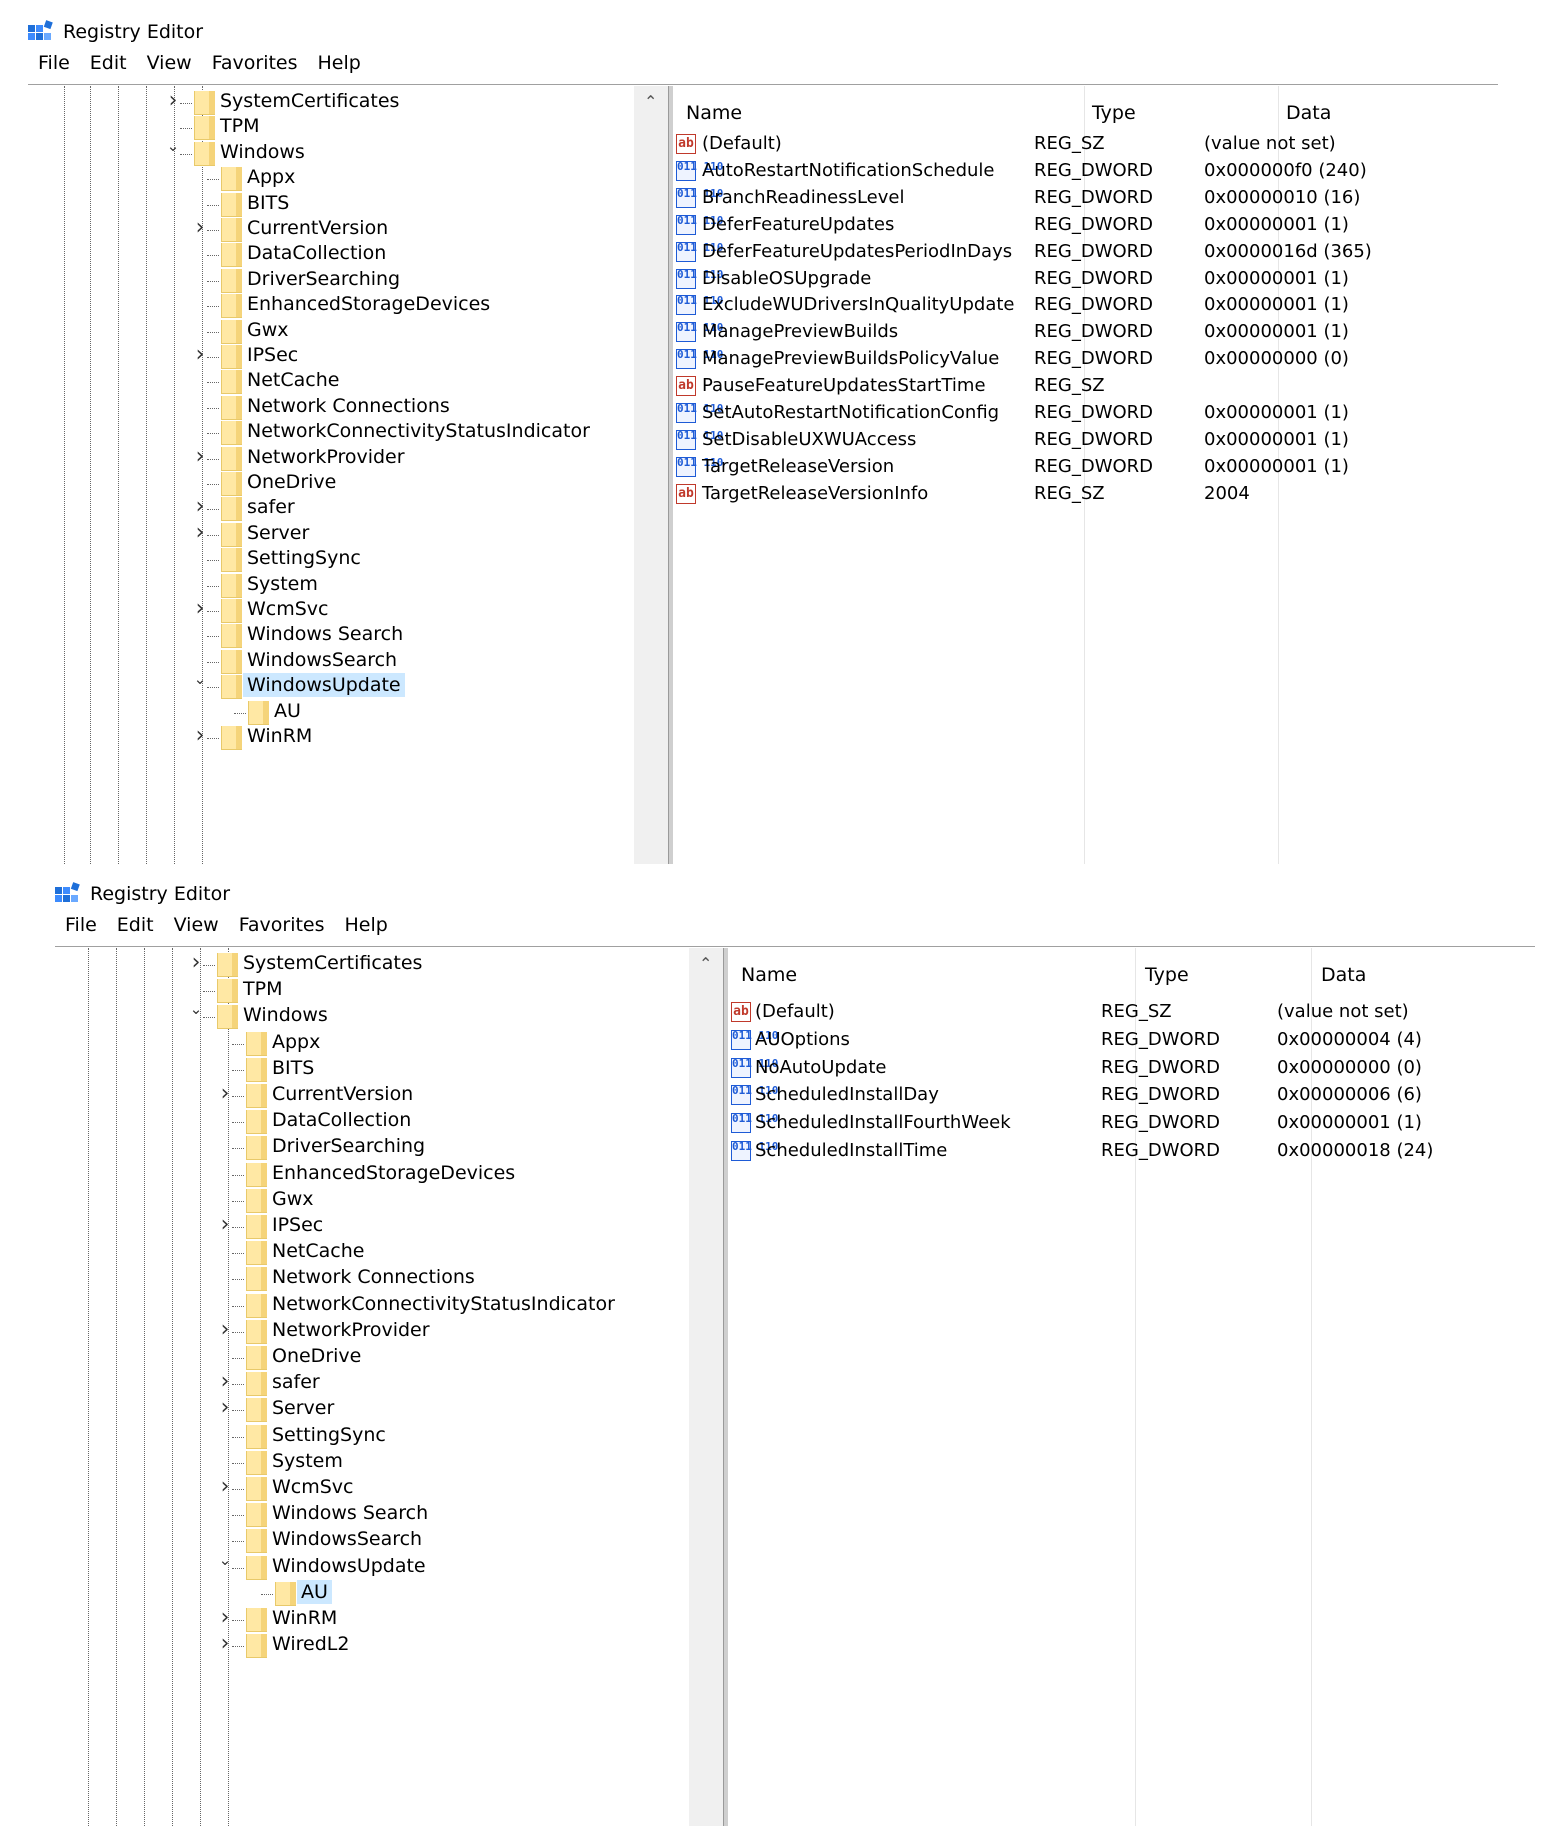 Image resolution: width=1565 pixels, height=1848 pixels. What do you see at coordinates (741, 1012) in the screenshot?
I see `string-value-icon: ab` at bounding box center [741, 1012].